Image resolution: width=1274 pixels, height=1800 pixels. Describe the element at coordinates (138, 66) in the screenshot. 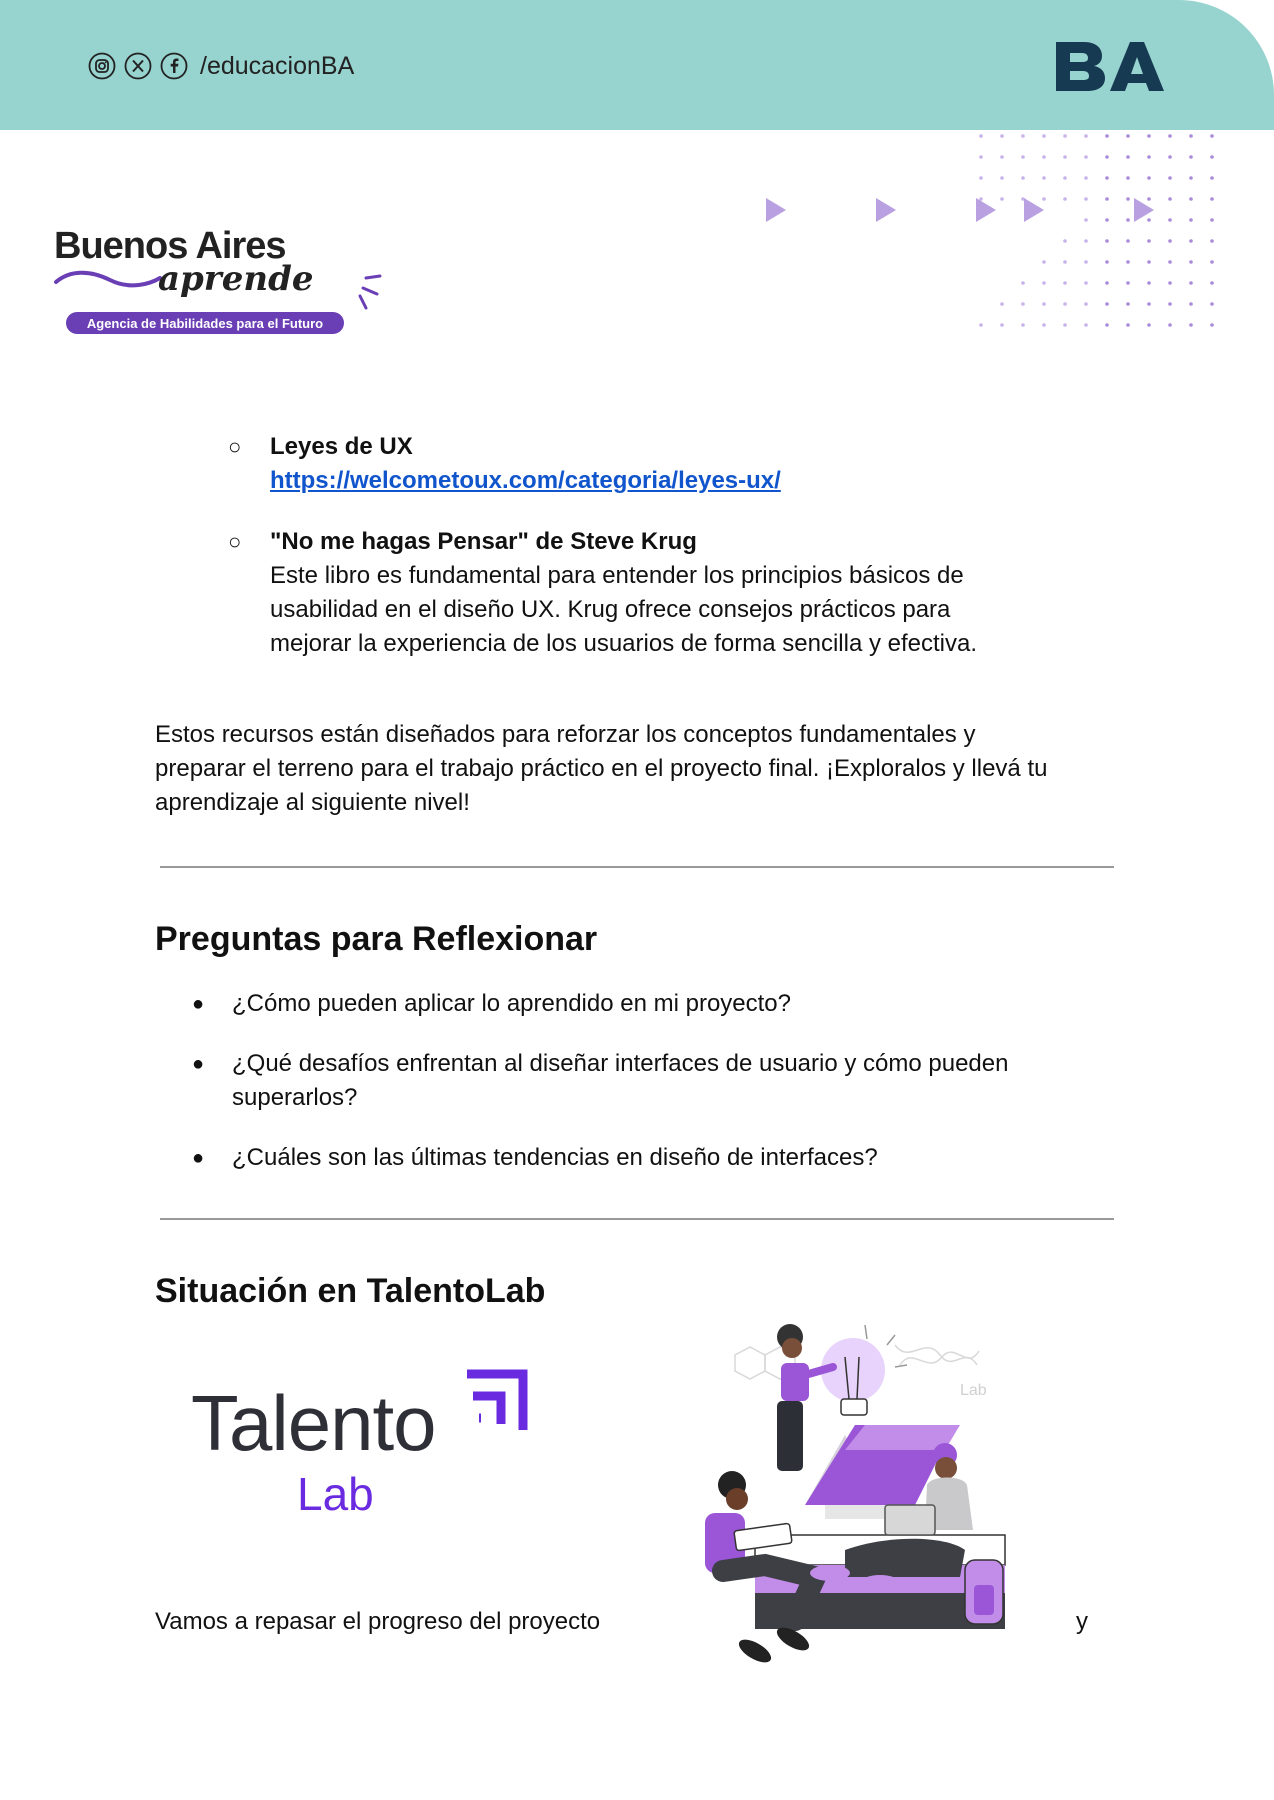

I see `x-icon` at that location.